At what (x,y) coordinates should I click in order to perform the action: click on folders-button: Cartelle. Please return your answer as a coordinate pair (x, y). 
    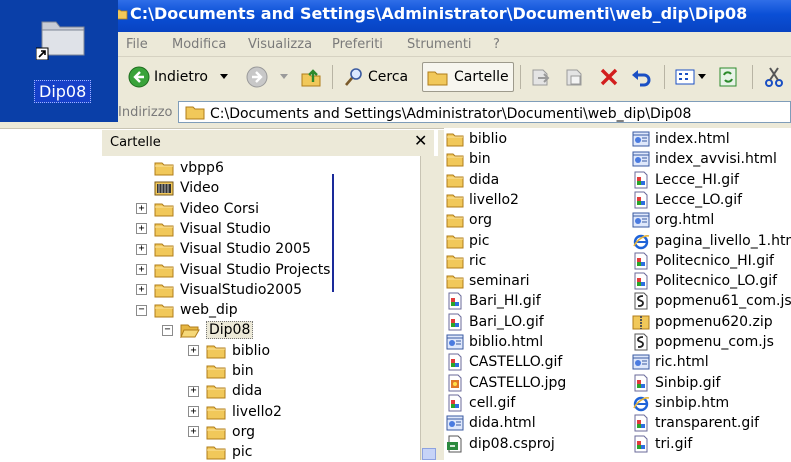
    Looking at the image, I should click on (468, 77).